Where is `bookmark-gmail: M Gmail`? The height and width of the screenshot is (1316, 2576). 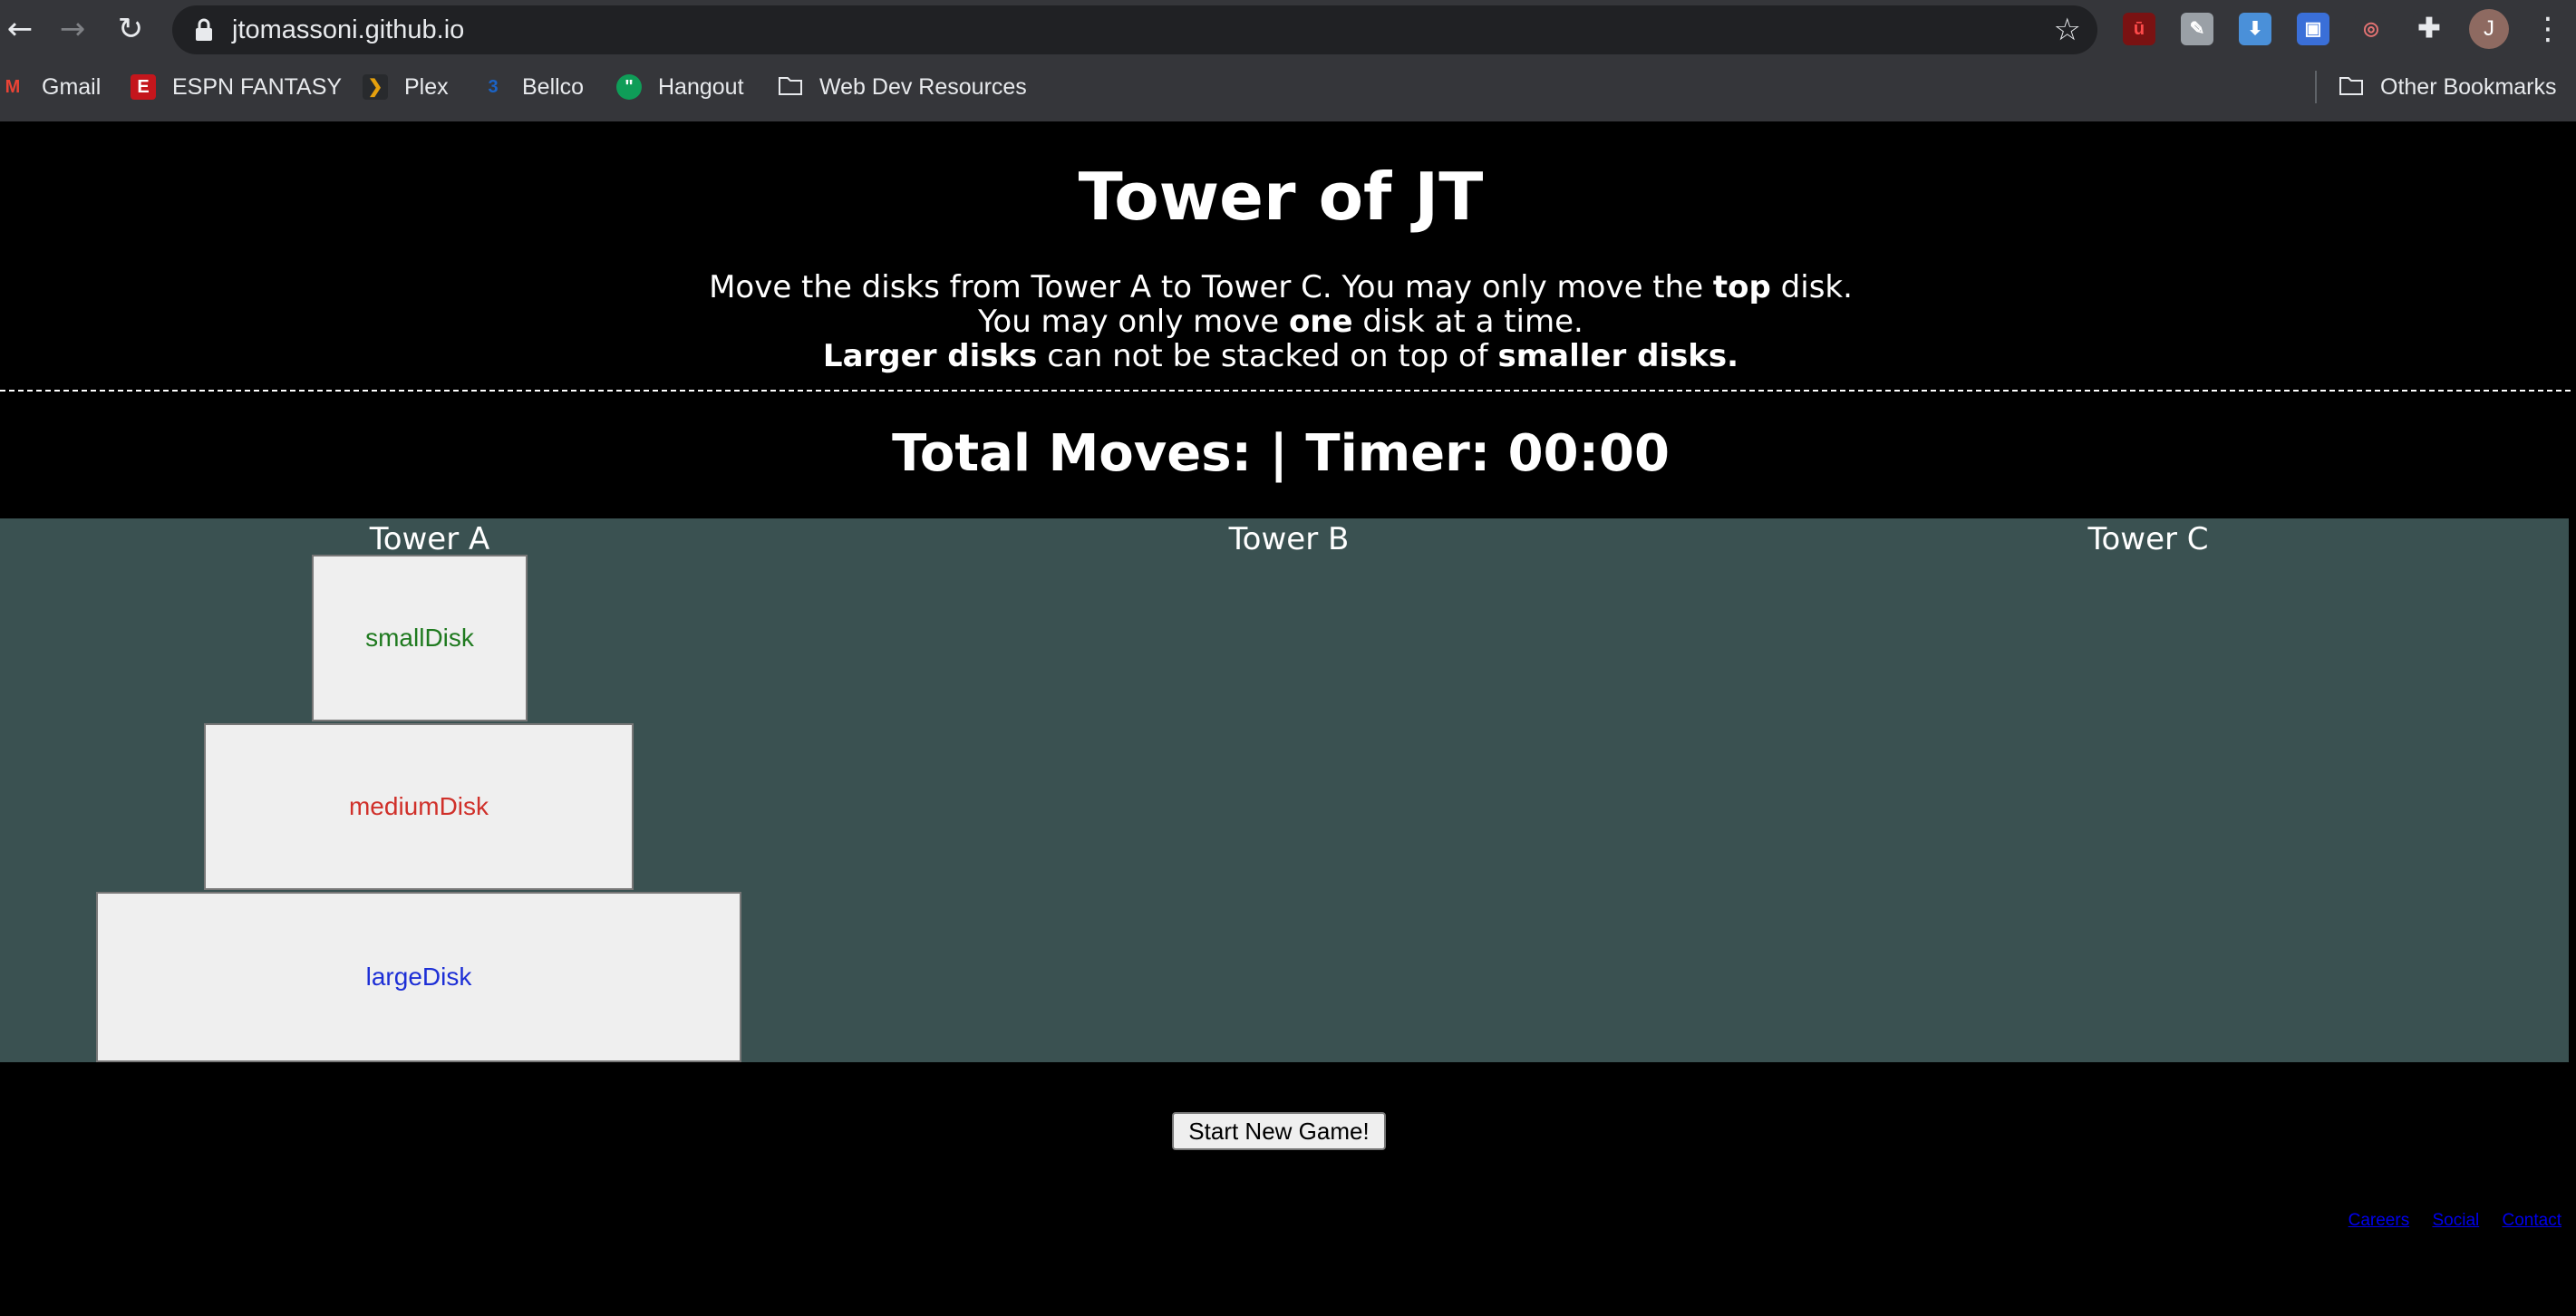 bookmark-gmail: M Gmail is located at coordinates (51, 87).